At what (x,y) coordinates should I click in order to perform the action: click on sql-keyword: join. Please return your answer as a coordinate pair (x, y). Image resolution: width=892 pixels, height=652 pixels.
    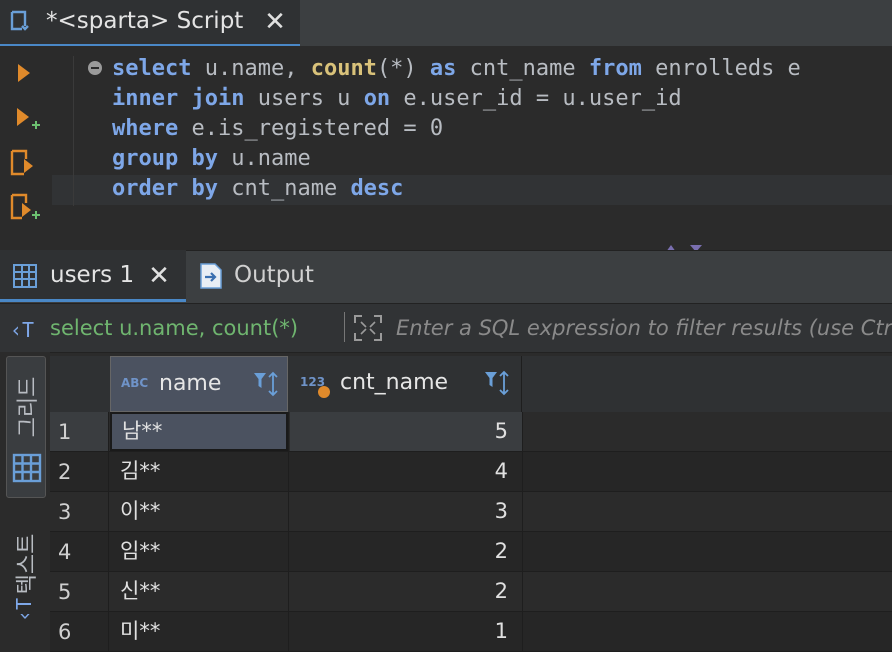
    Looking at the image, I should click on (218, 98).